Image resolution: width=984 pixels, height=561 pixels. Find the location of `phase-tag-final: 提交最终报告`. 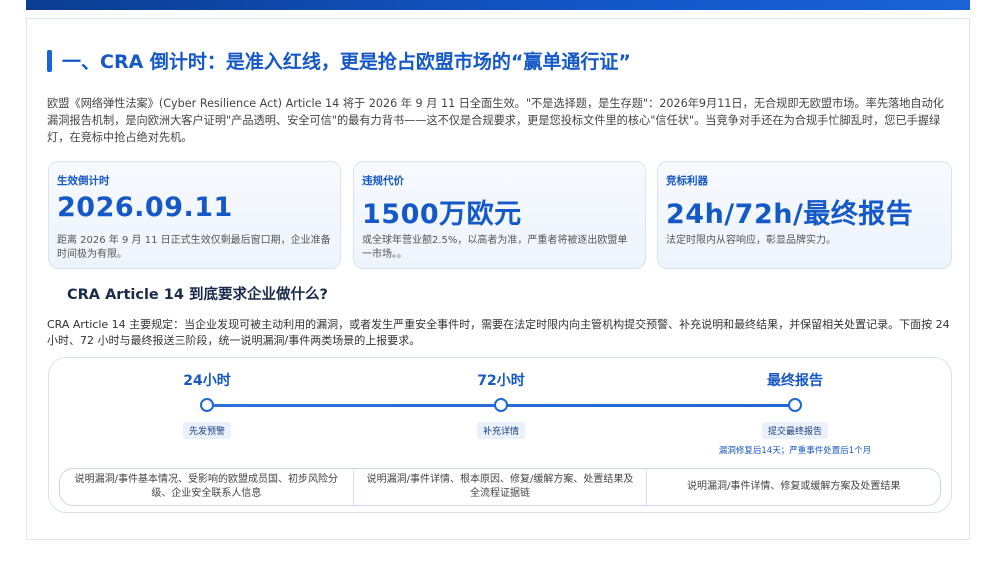

phase-tag-final: 提交最终报告 is located at coordinates (795, 430).